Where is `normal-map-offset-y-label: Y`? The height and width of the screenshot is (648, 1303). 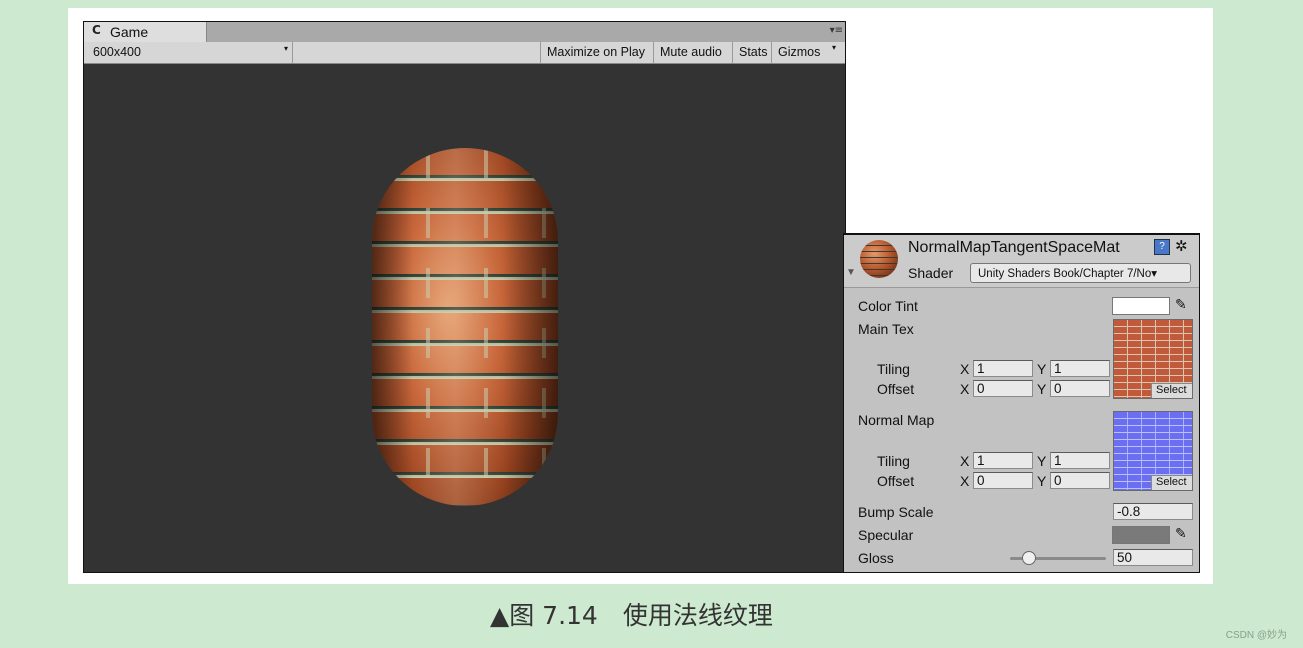
normal-map-offset-y-label: Y is located at coordinates (1042, 481).